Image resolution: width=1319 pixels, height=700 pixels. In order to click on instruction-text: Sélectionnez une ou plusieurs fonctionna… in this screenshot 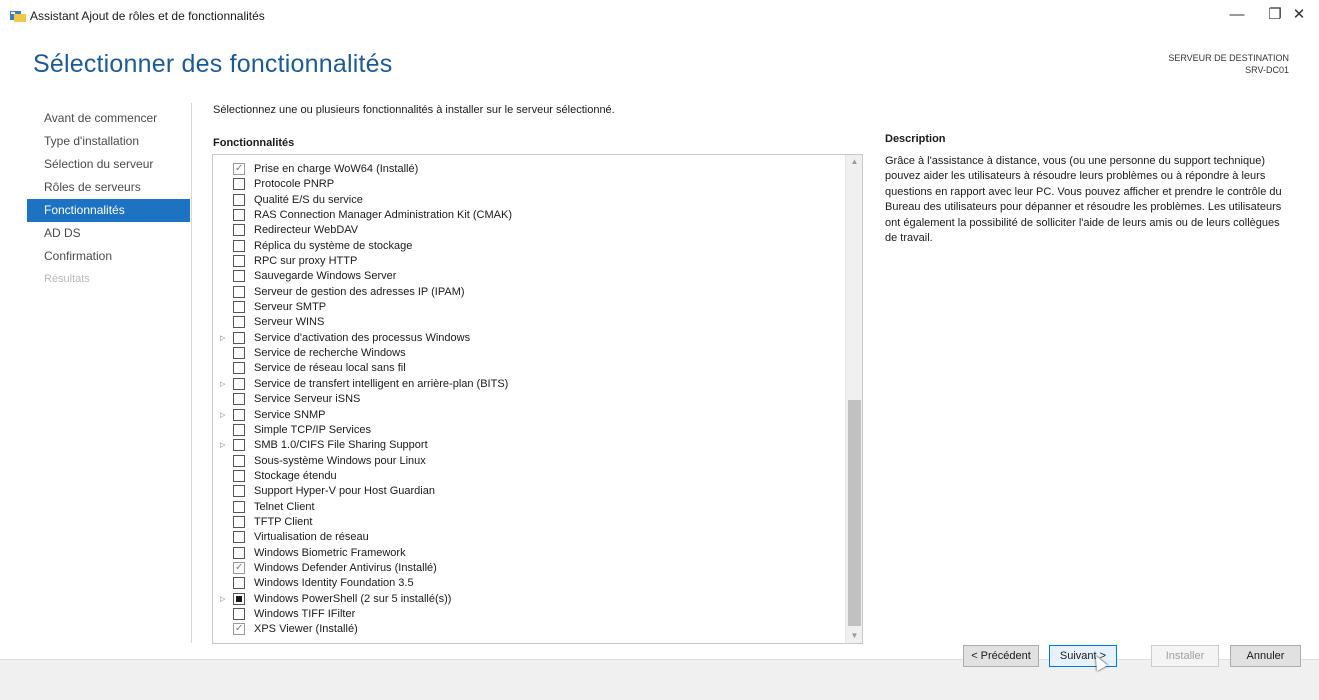, I will do `click(414, 110)`.